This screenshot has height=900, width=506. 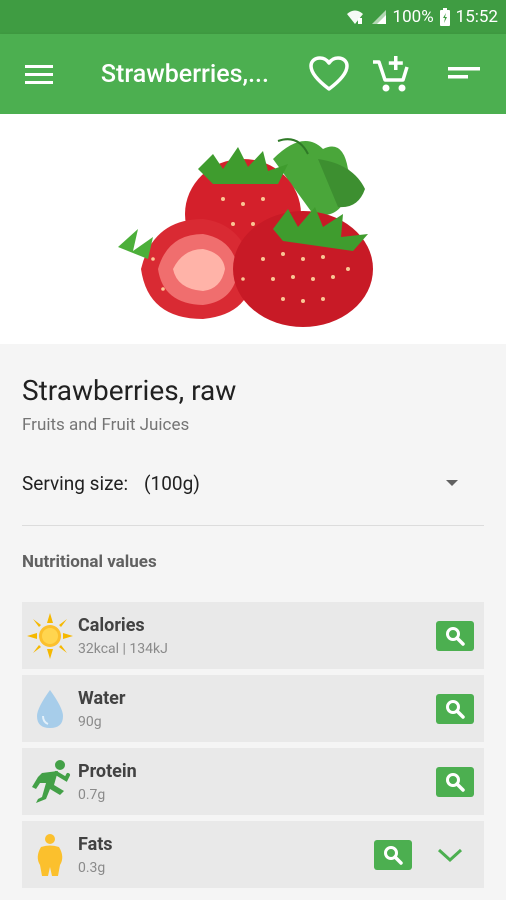 I want to click on nutrient-value: 0.3g, so click(x=92, y=867).